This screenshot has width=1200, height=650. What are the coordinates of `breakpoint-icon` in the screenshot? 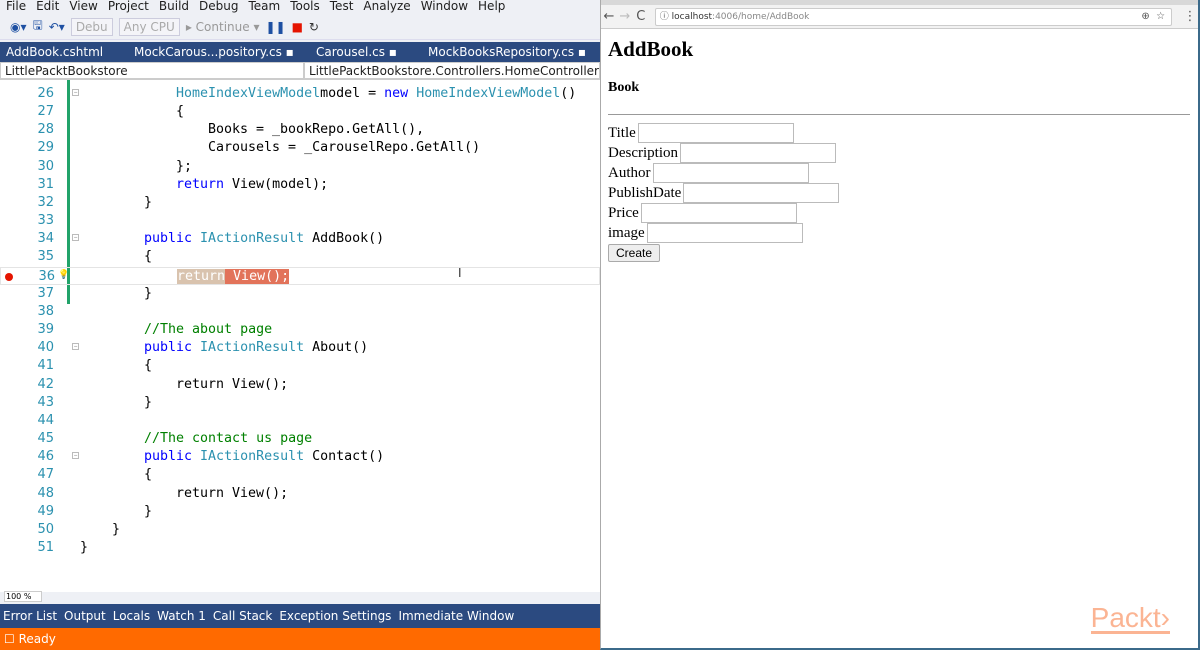 It's located at (9, 276).